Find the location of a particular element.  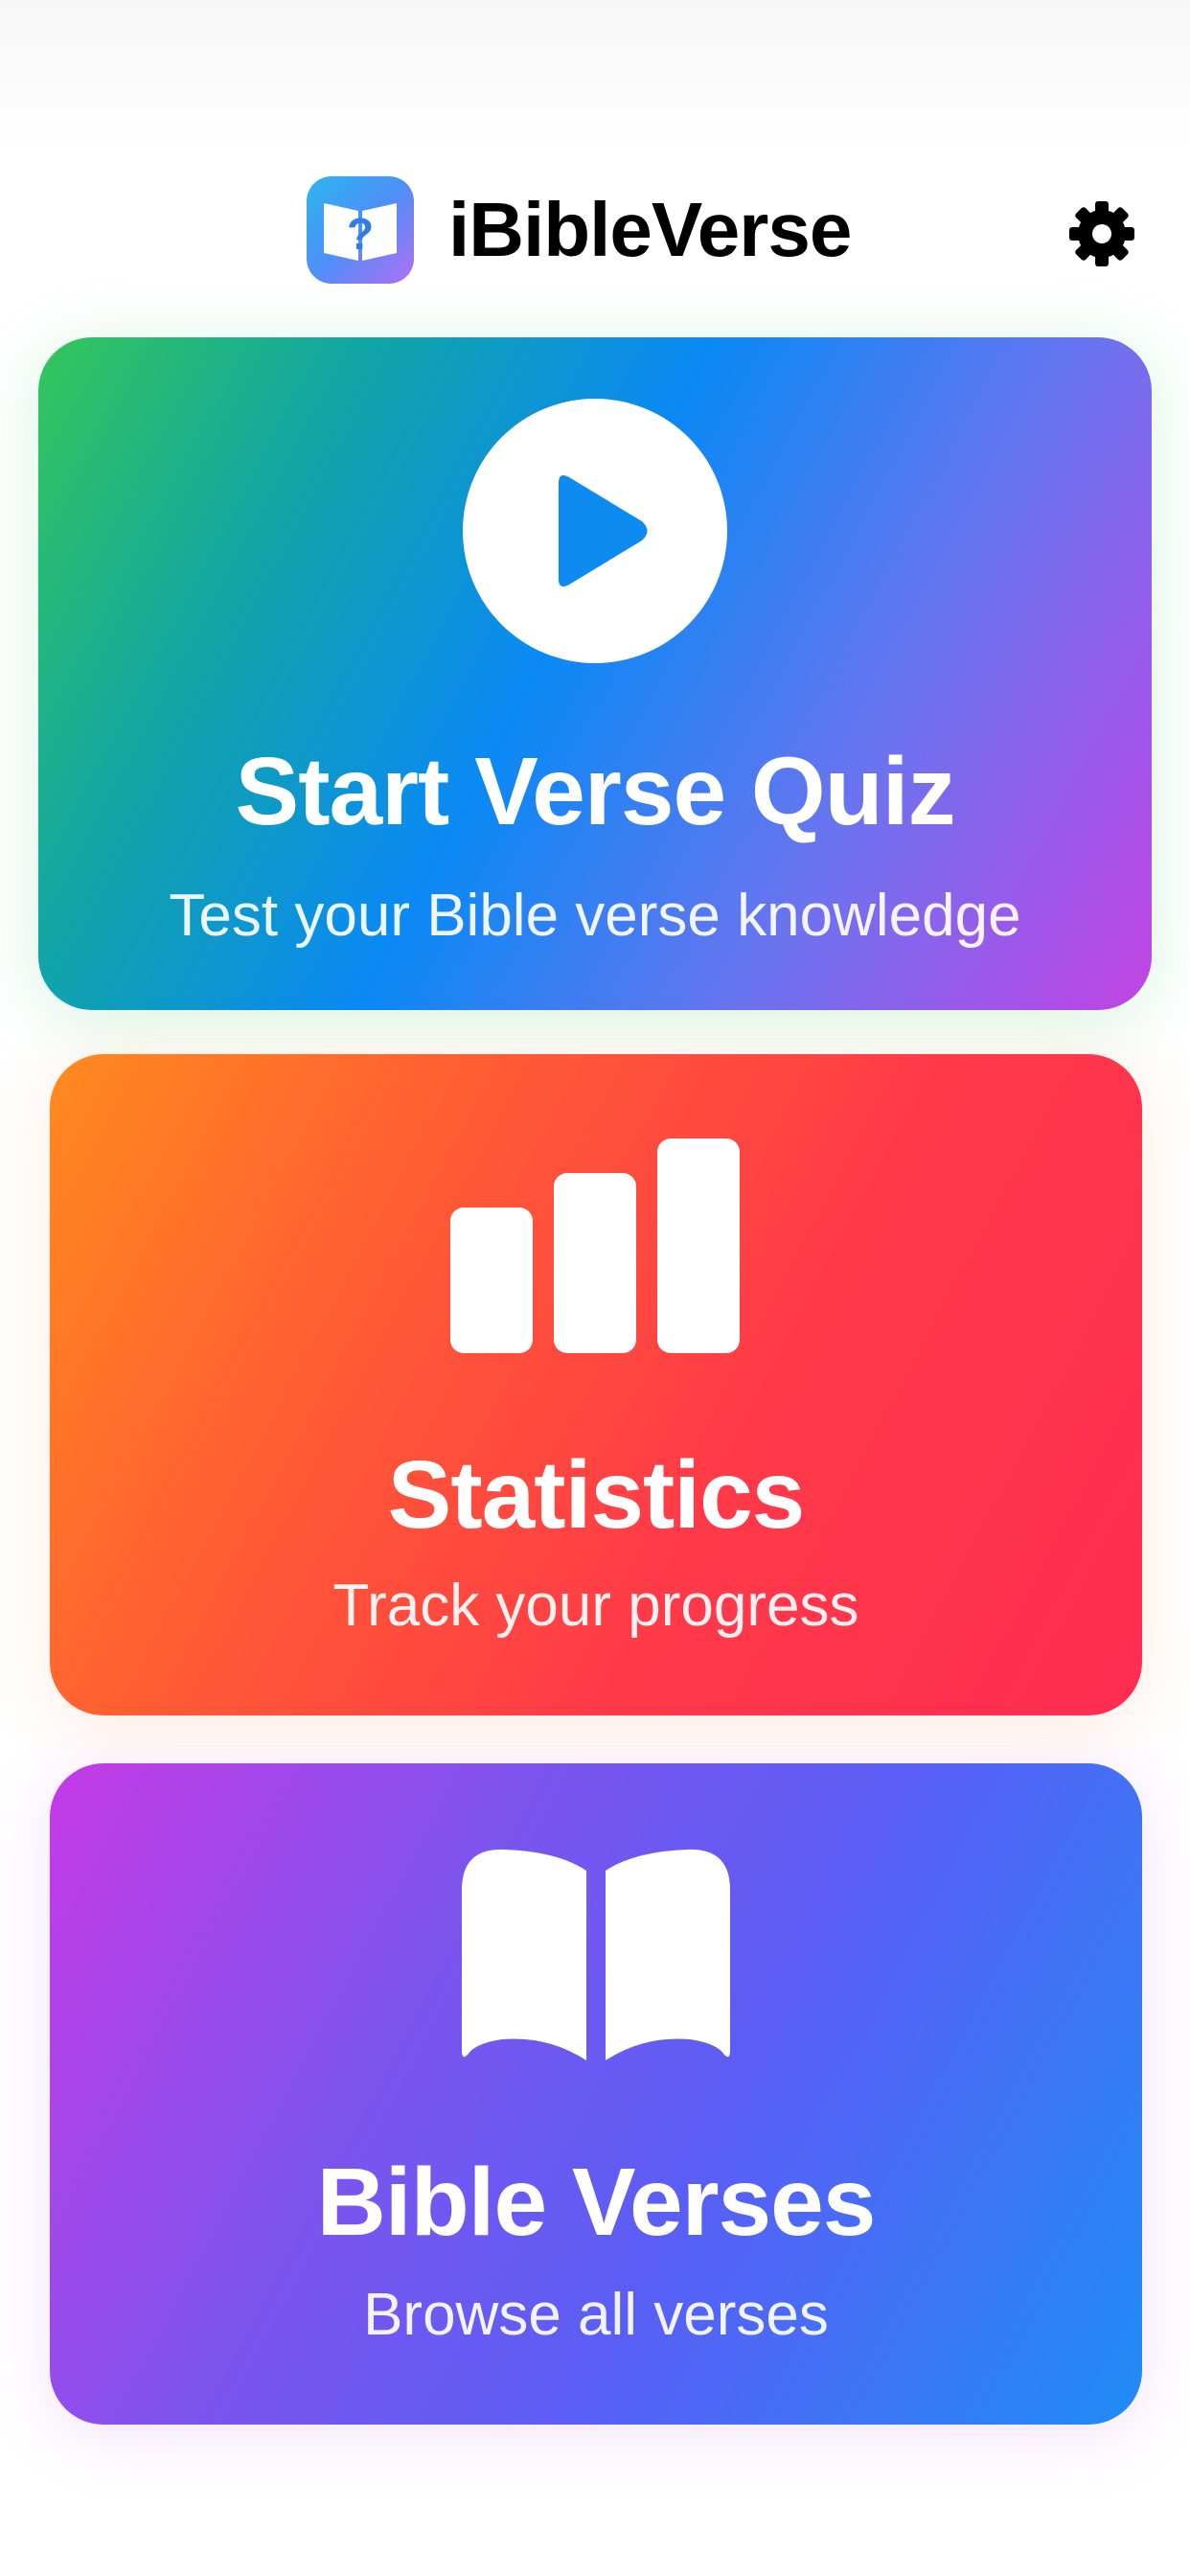

app-title: iBibleVerse is located at coordinates (650, 229).